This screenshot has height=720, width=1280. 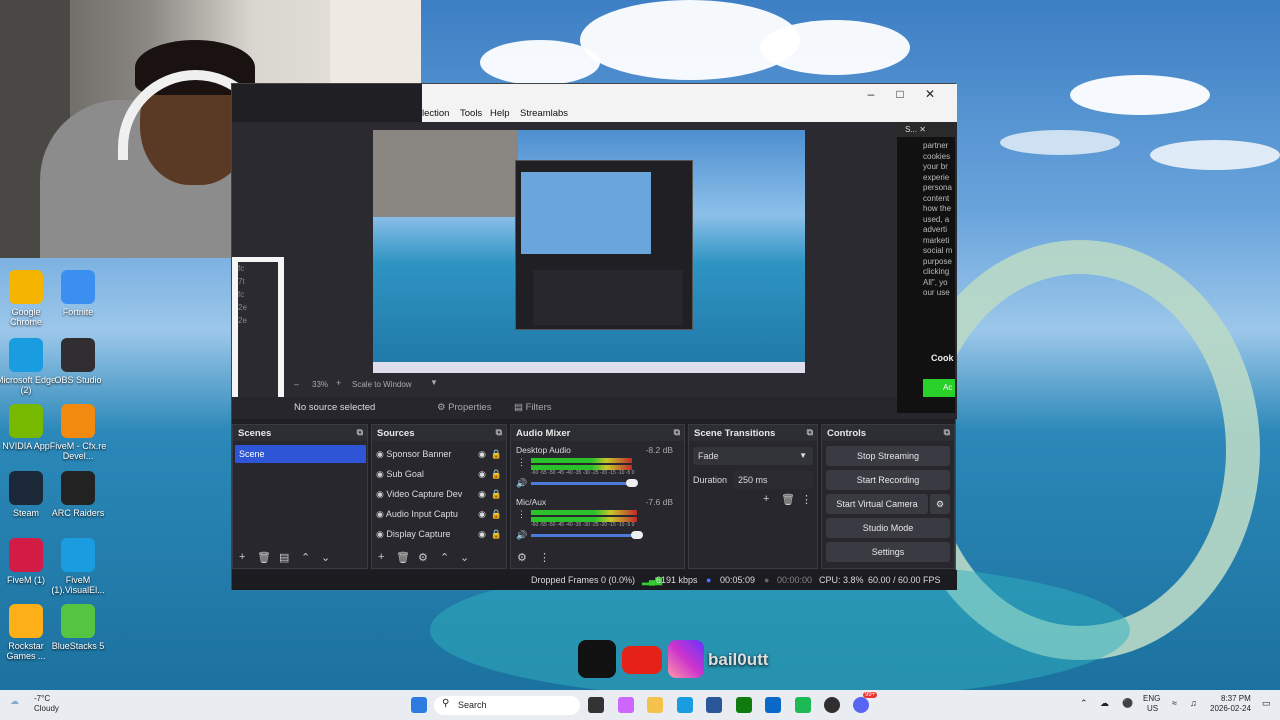 What do you see at coordinates (435, 113) in the screenshot?
I see `menu-item: lection` at bounding box center [435, 113].